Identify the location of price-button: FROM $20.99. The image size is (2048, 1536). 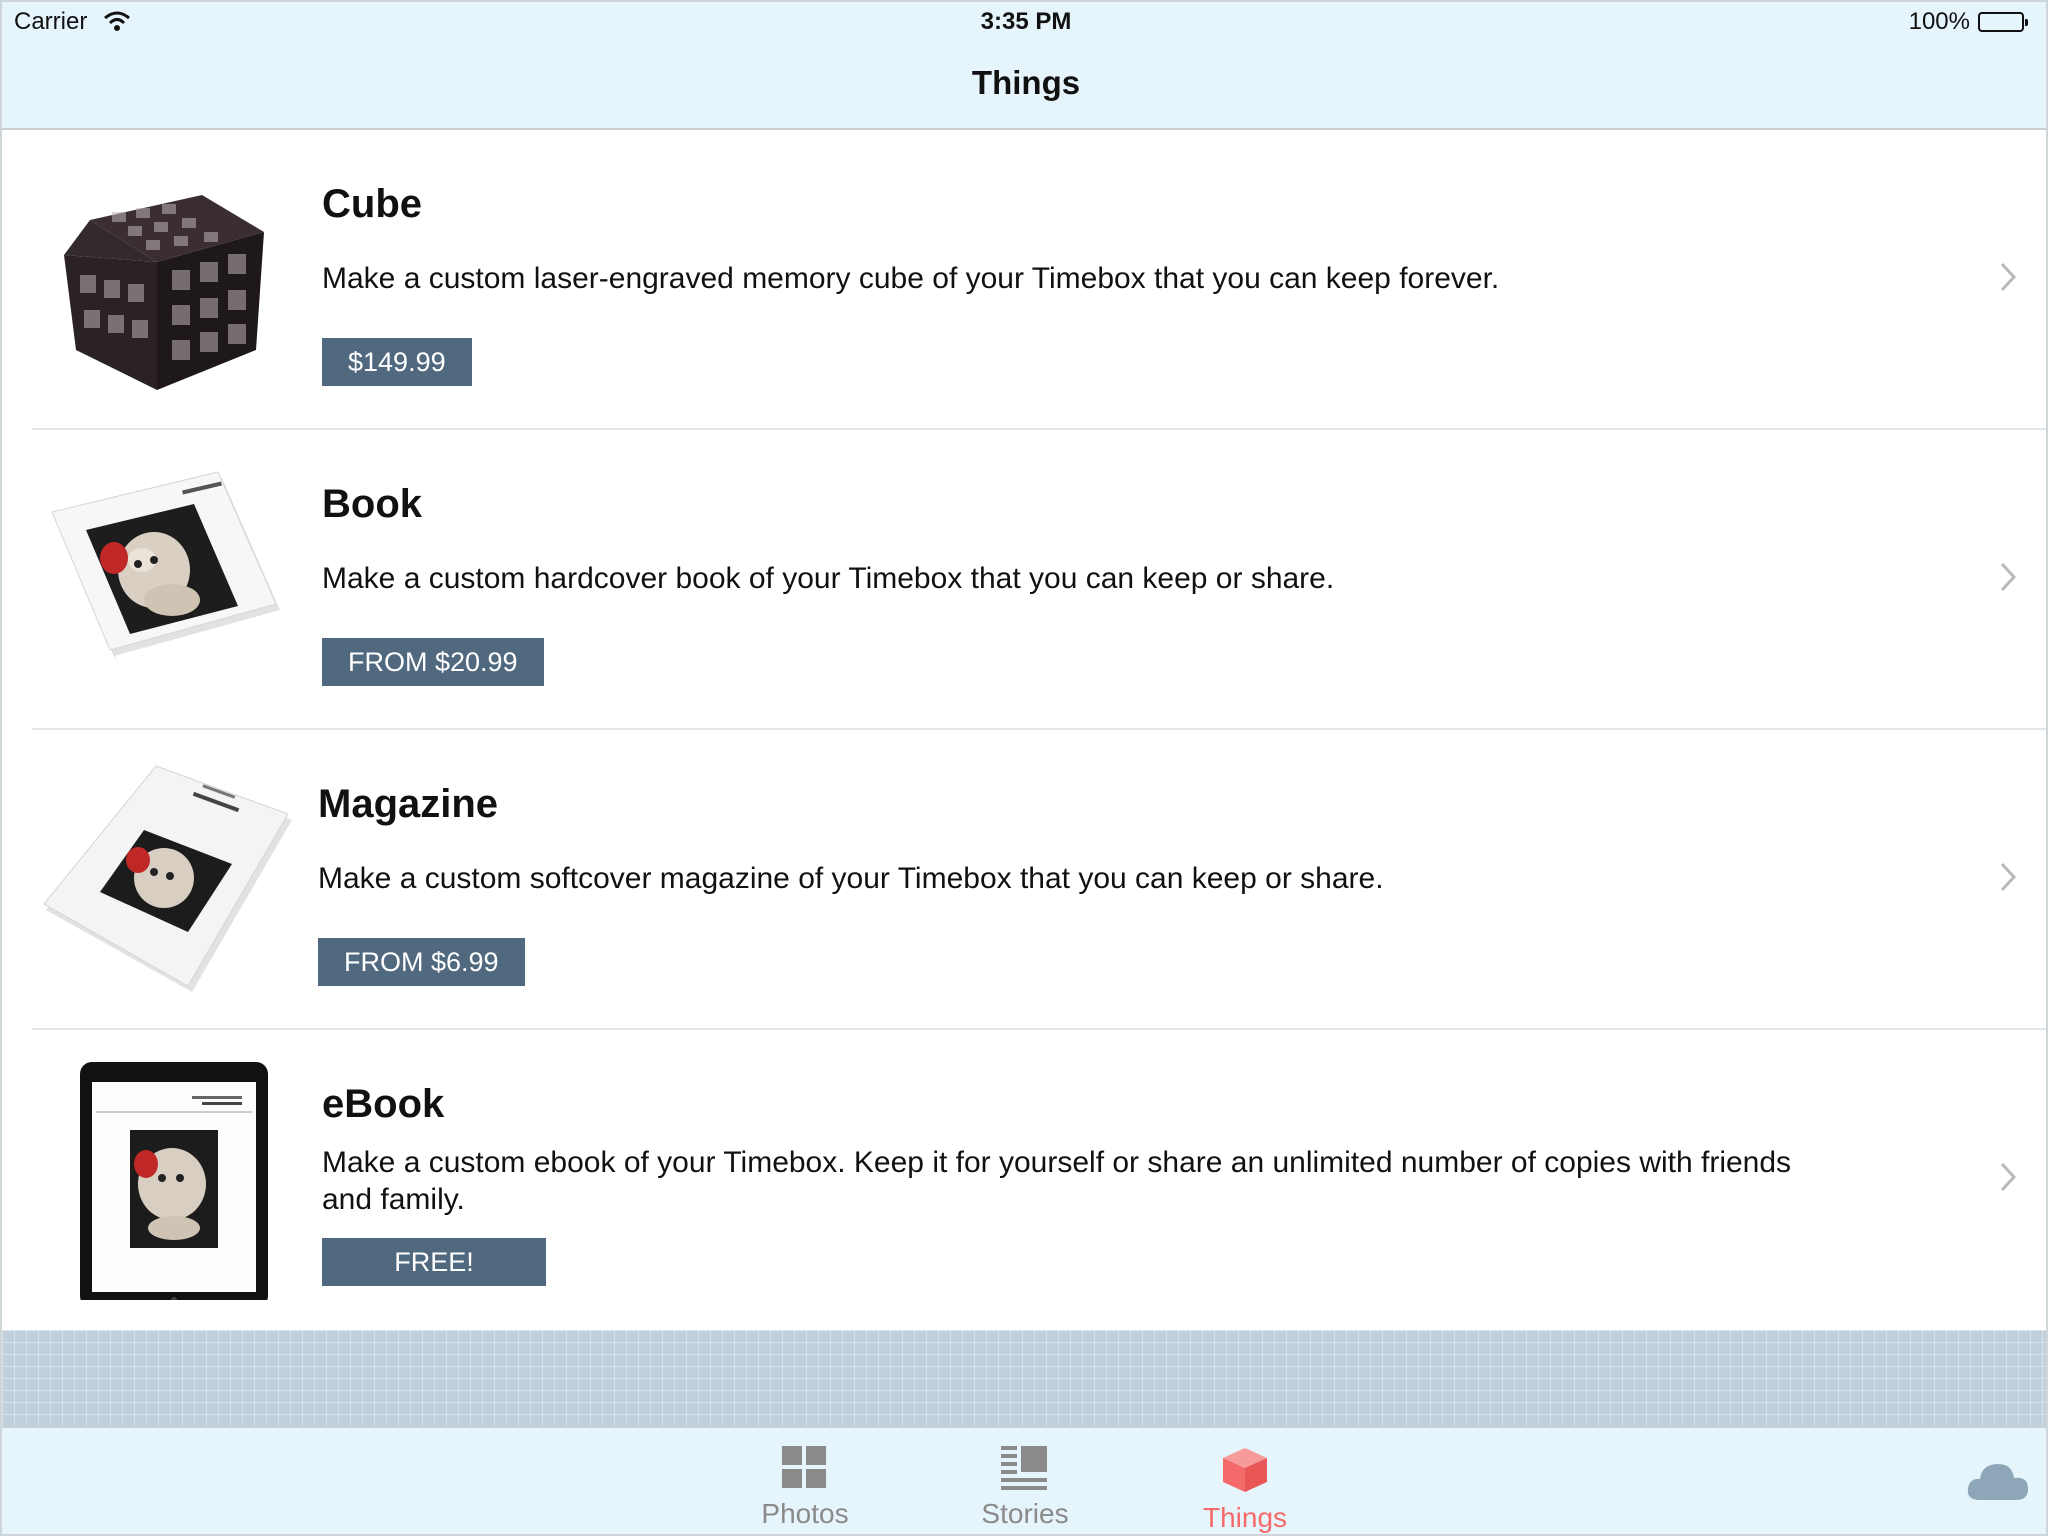
(433, 662).